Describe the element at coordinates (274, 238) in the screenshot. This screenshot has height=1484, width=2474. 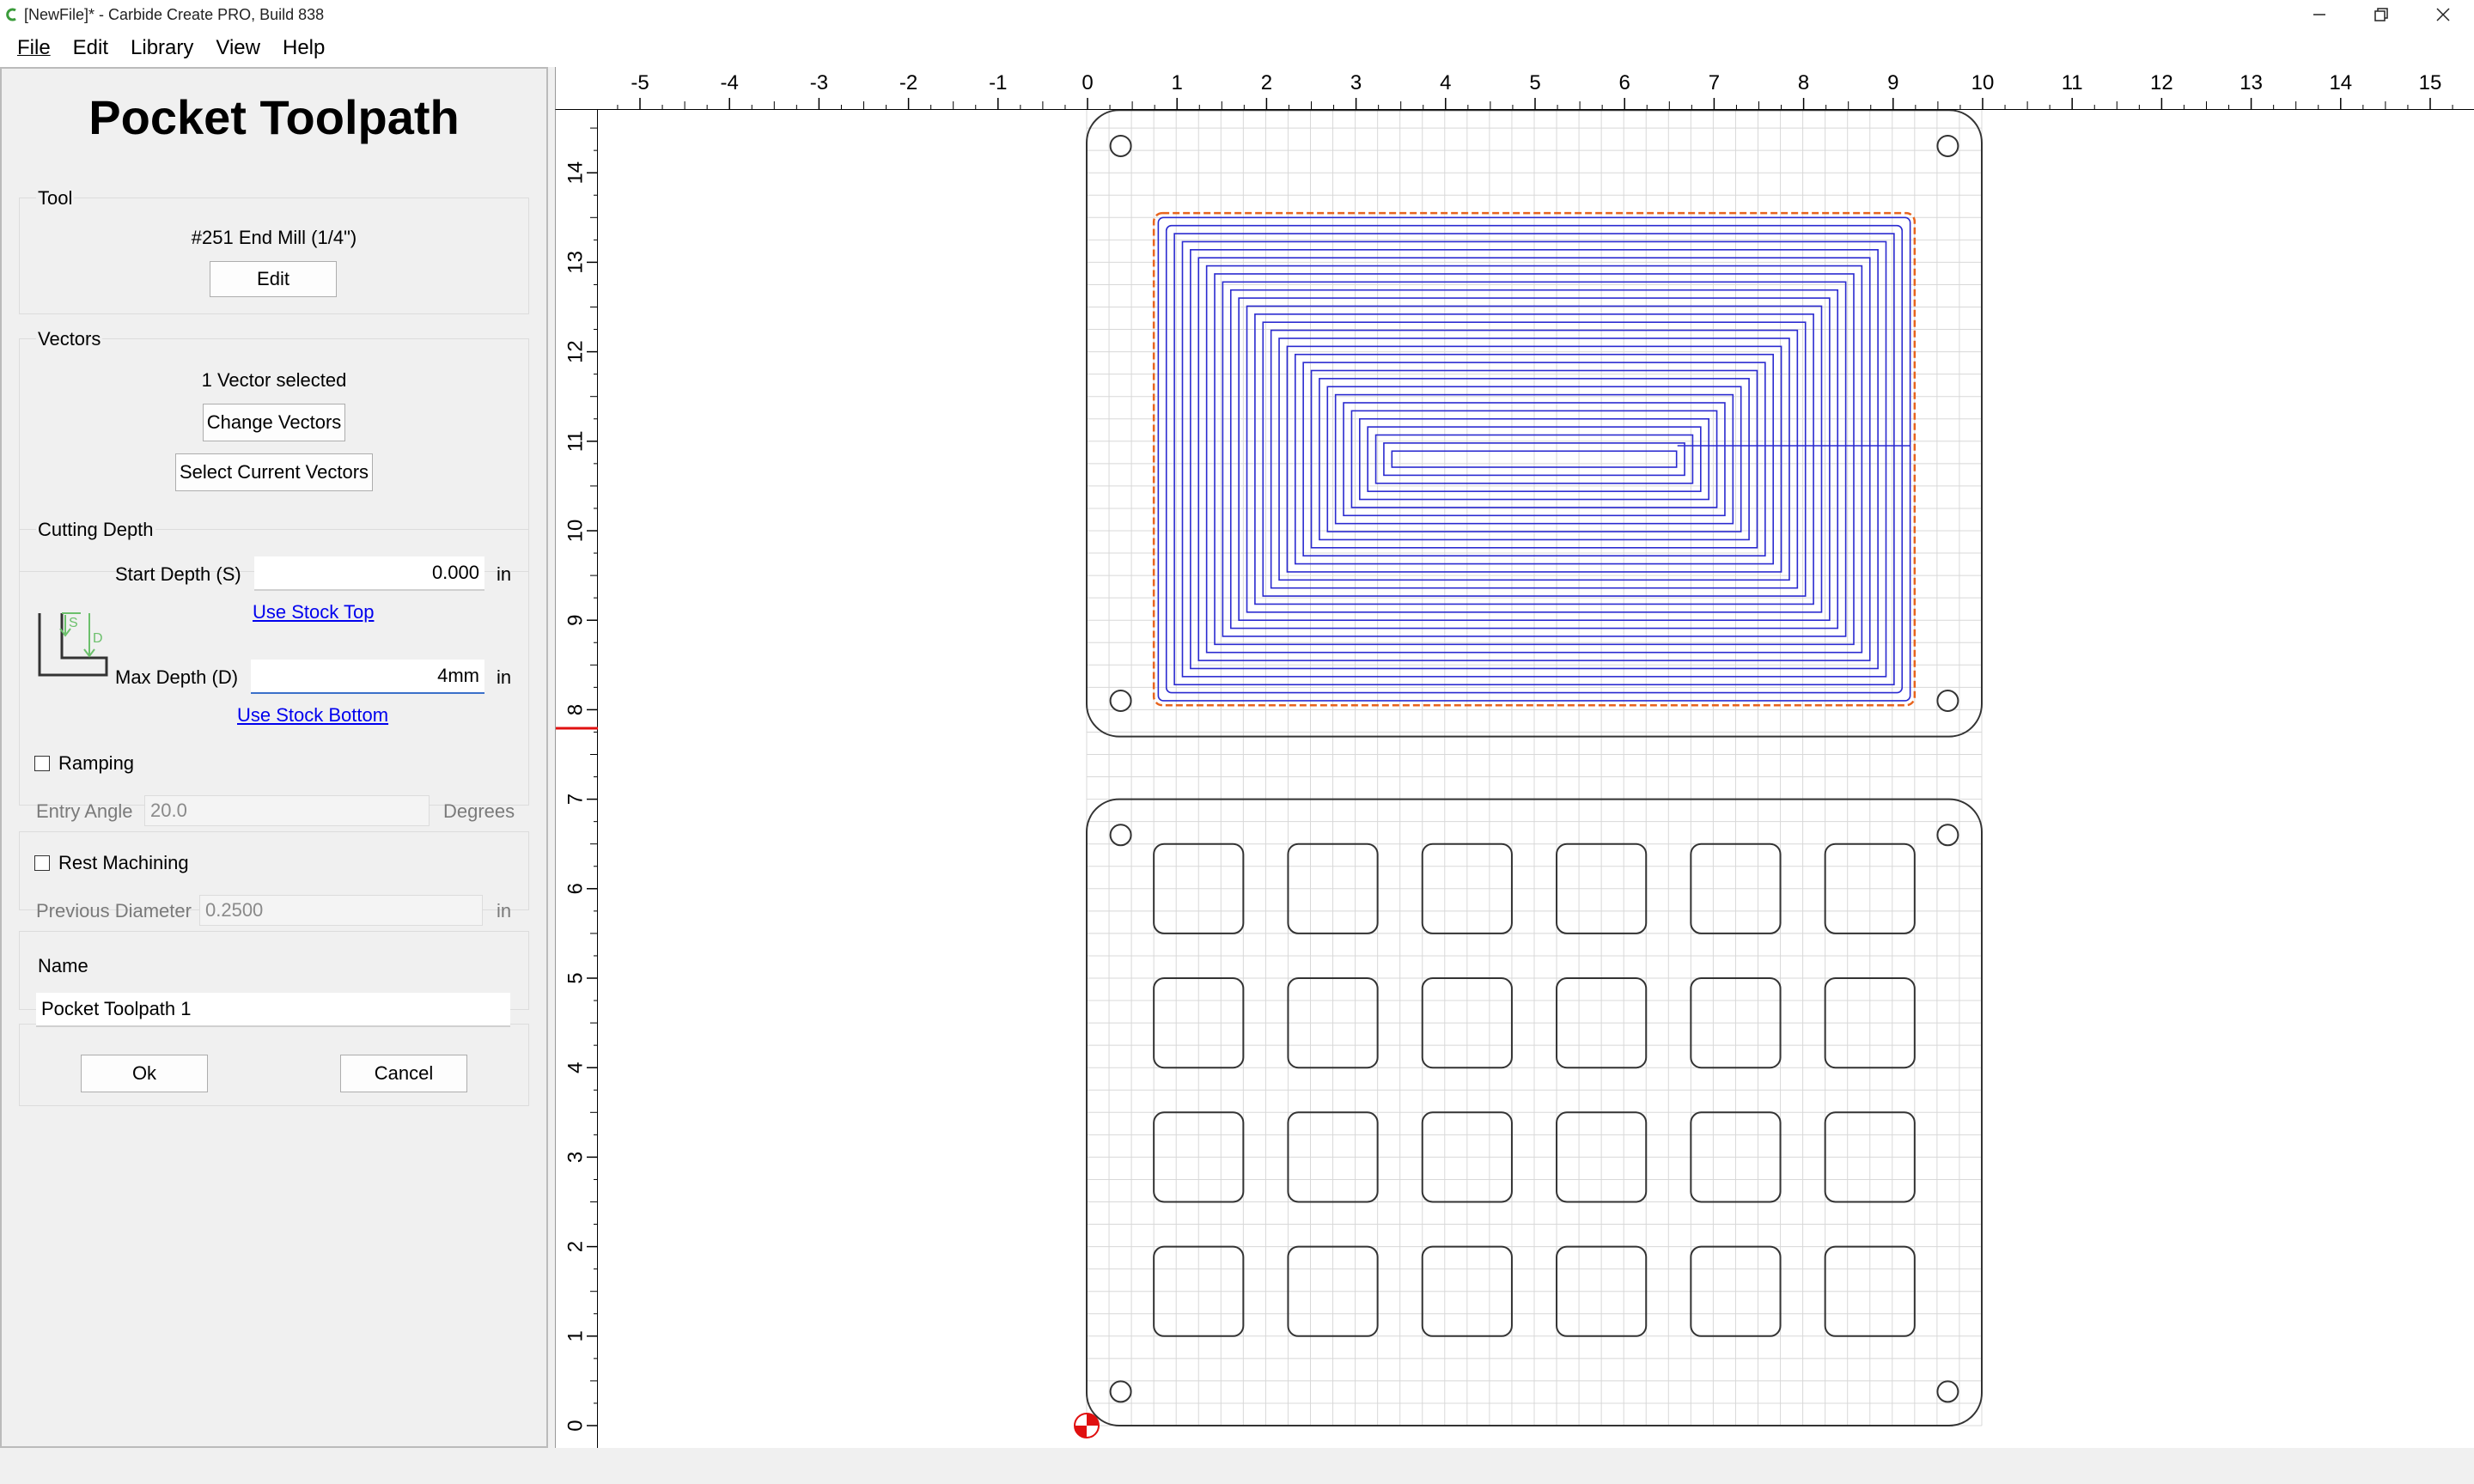
I see `tool-name: #251 End Mill (1/4")` at that location.